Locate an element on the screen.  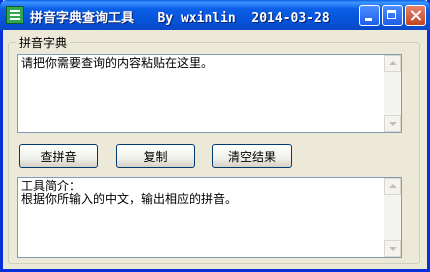
group-label: 拼音字典 is located at coordinates (43, 42).